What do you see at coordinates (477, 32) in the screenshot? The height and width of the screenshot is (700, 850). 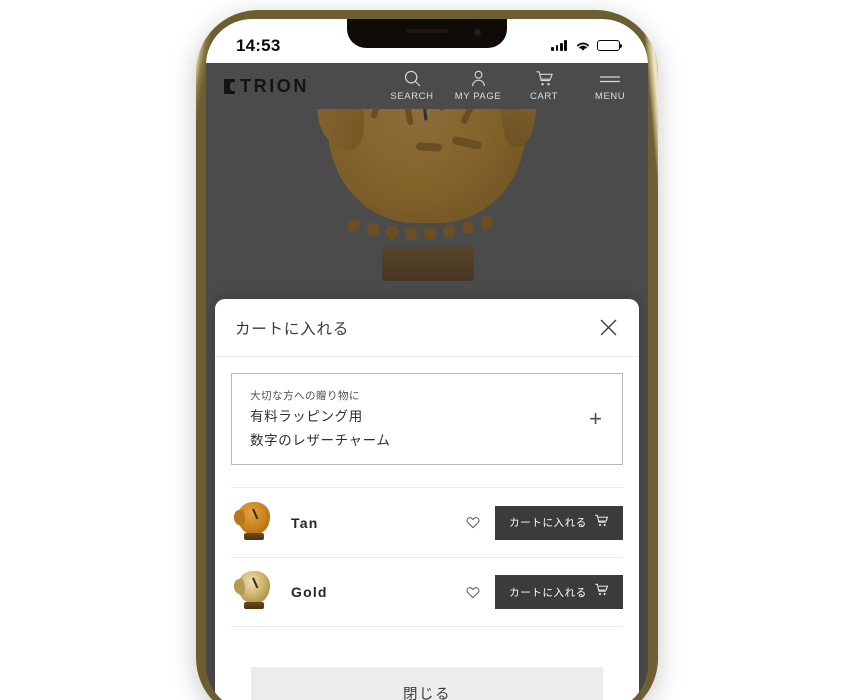 I see `front-camera` at bounding box center [477, 32].